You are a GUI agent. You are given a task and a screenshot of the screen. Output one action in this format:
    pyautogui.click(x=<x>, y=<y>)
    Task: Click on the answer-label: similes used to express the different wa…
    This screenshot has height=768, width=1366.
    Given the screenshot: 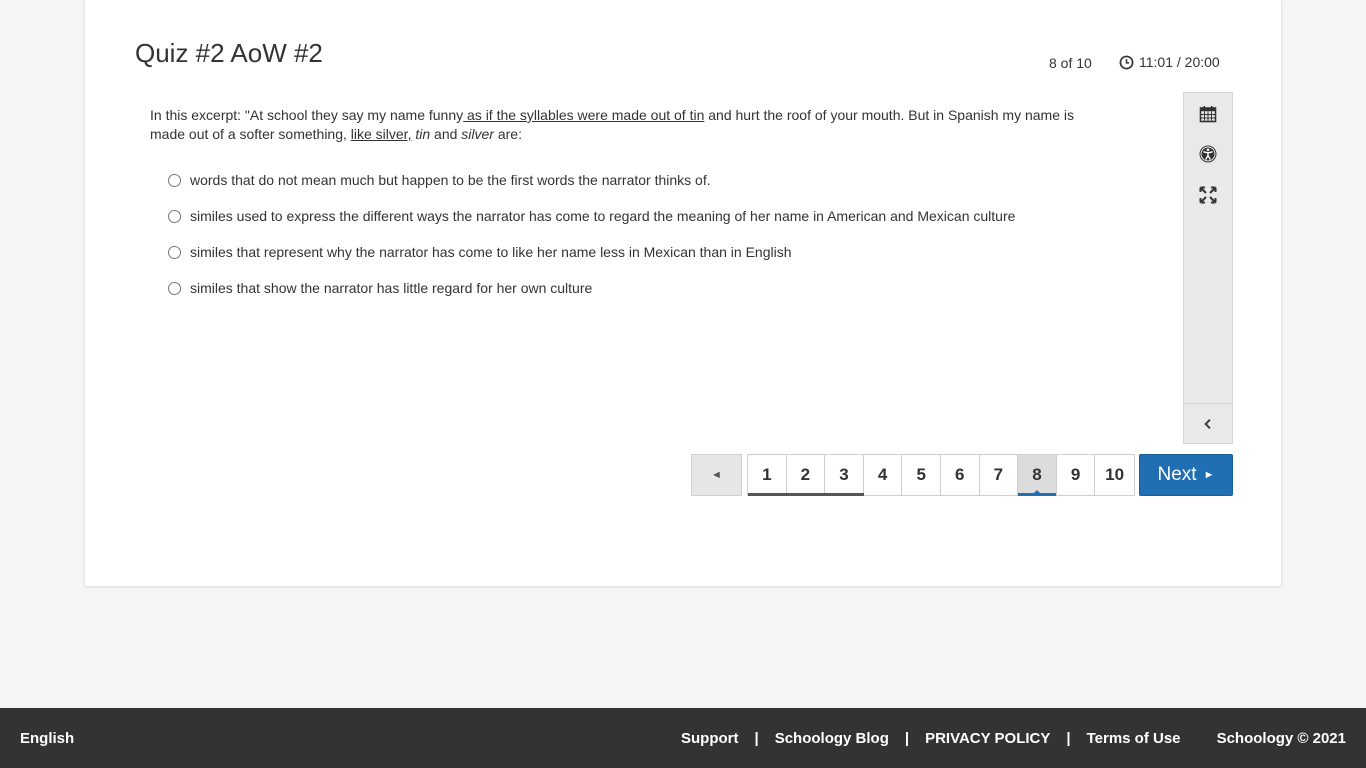 What is the action you would take?
    pyautogui.click(x=603, y=216)
    